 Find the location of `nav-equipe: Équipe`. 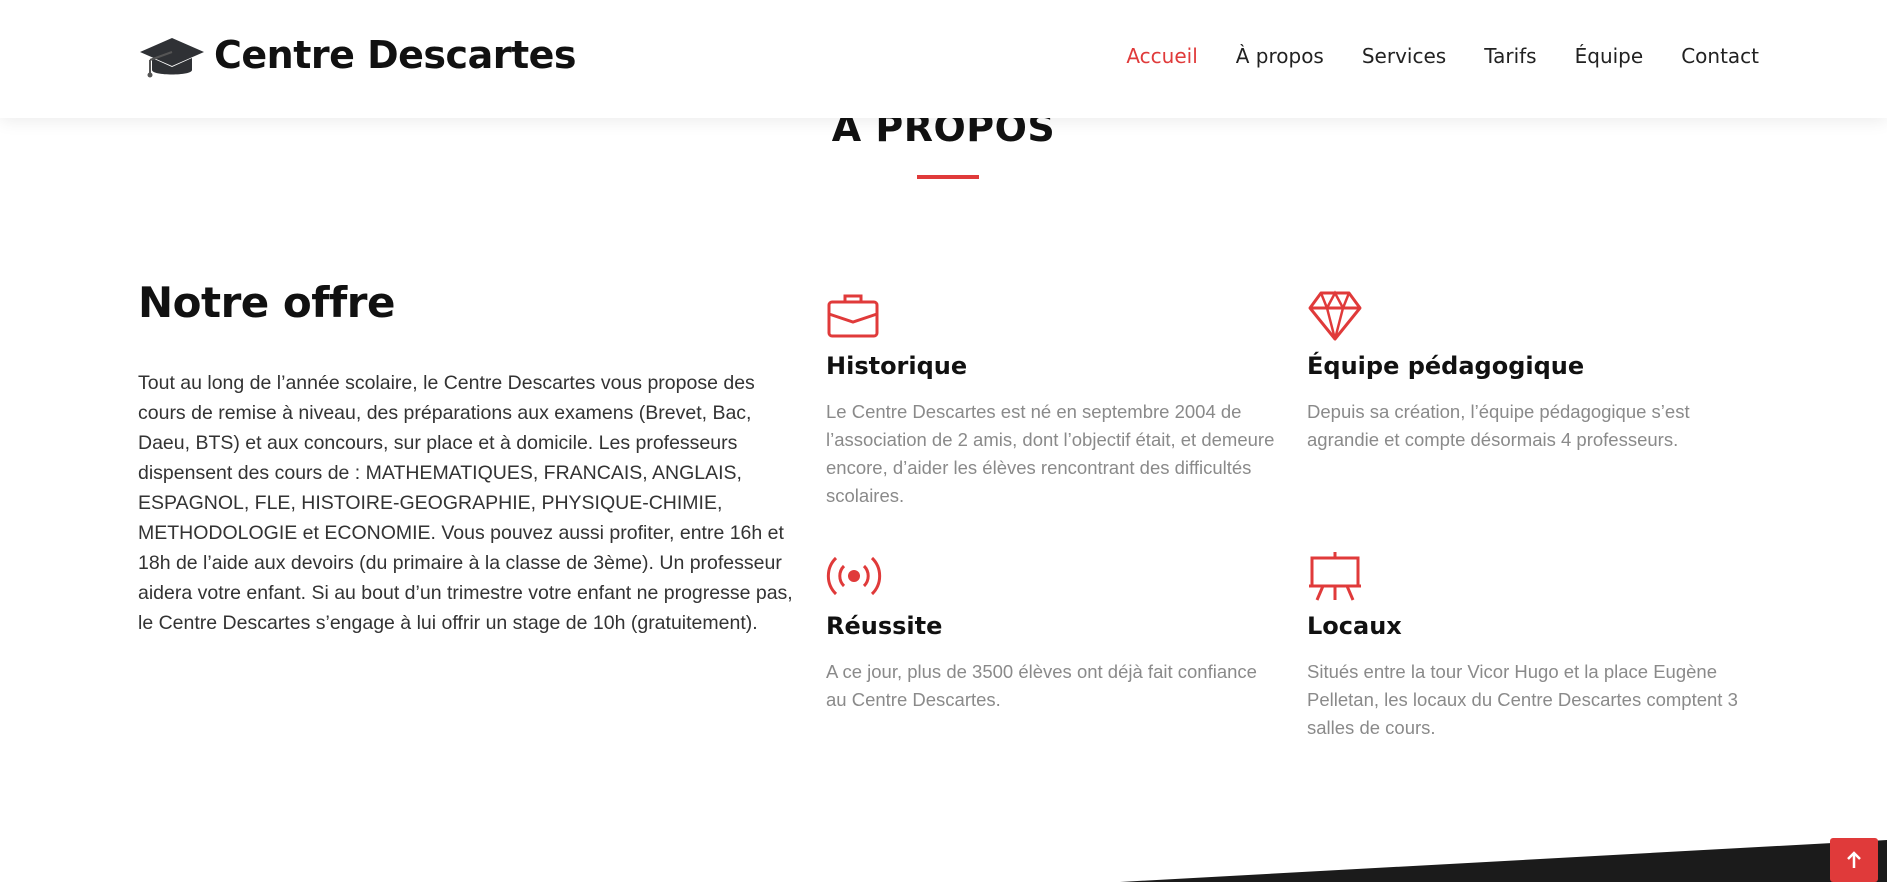

nav-equipe: Équipe is located at coordinates (1609, 56).